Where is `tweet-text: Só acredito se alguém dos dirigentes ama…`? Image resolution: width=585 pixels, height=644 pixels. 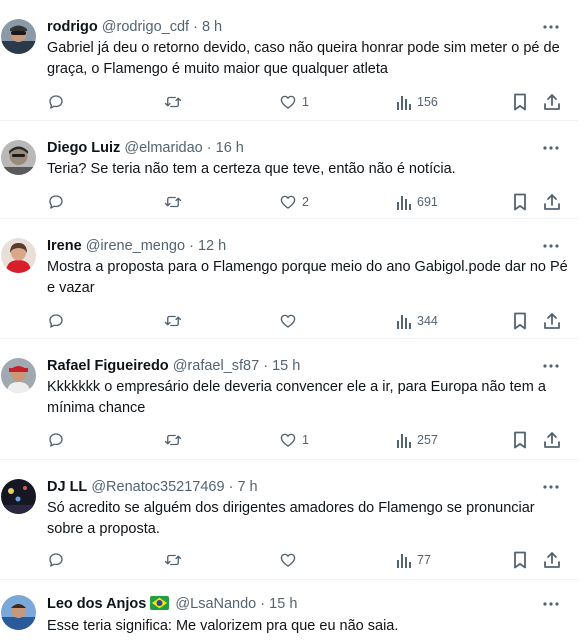
tweet-text: Só acredito se alguém dos dirigentes ama… is located at coordinates (291, 518).